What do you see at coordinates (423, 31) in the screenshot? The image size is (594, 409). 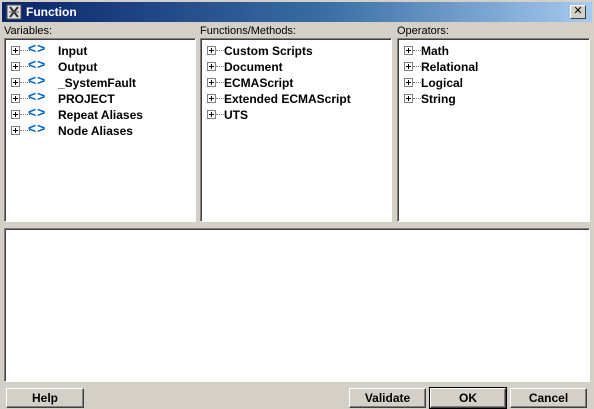 I see `operators-label: Operators:` at bounding box center [423, 31].